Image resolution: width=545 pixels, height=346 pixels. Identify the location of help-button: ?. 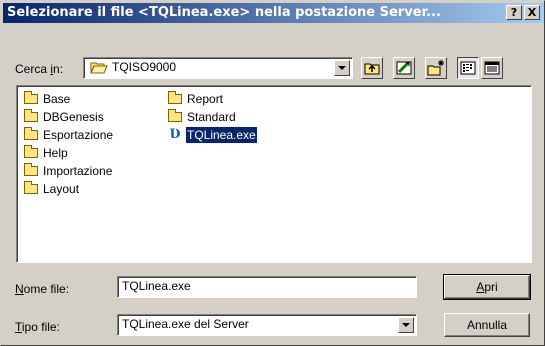
(514, 12).